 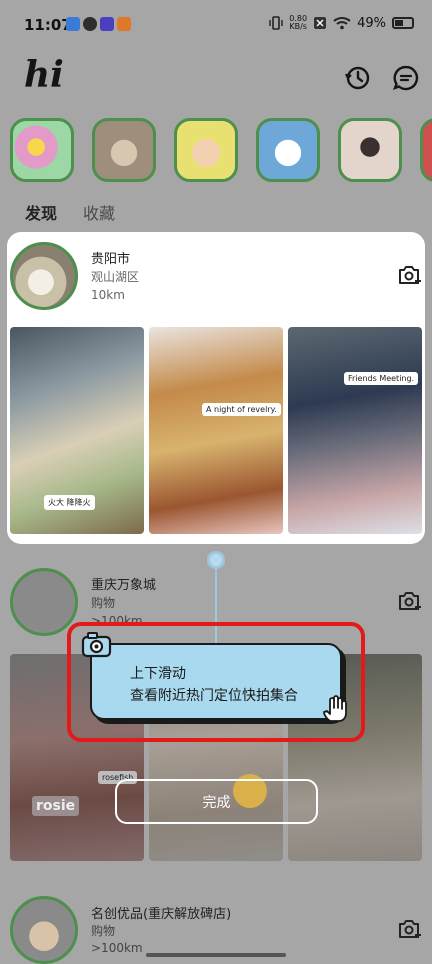 What do you see at coordinates (70, 212) in the screenshot?
I see `feed-tabs: 发现 收藏` at bounding box center [70, 212].